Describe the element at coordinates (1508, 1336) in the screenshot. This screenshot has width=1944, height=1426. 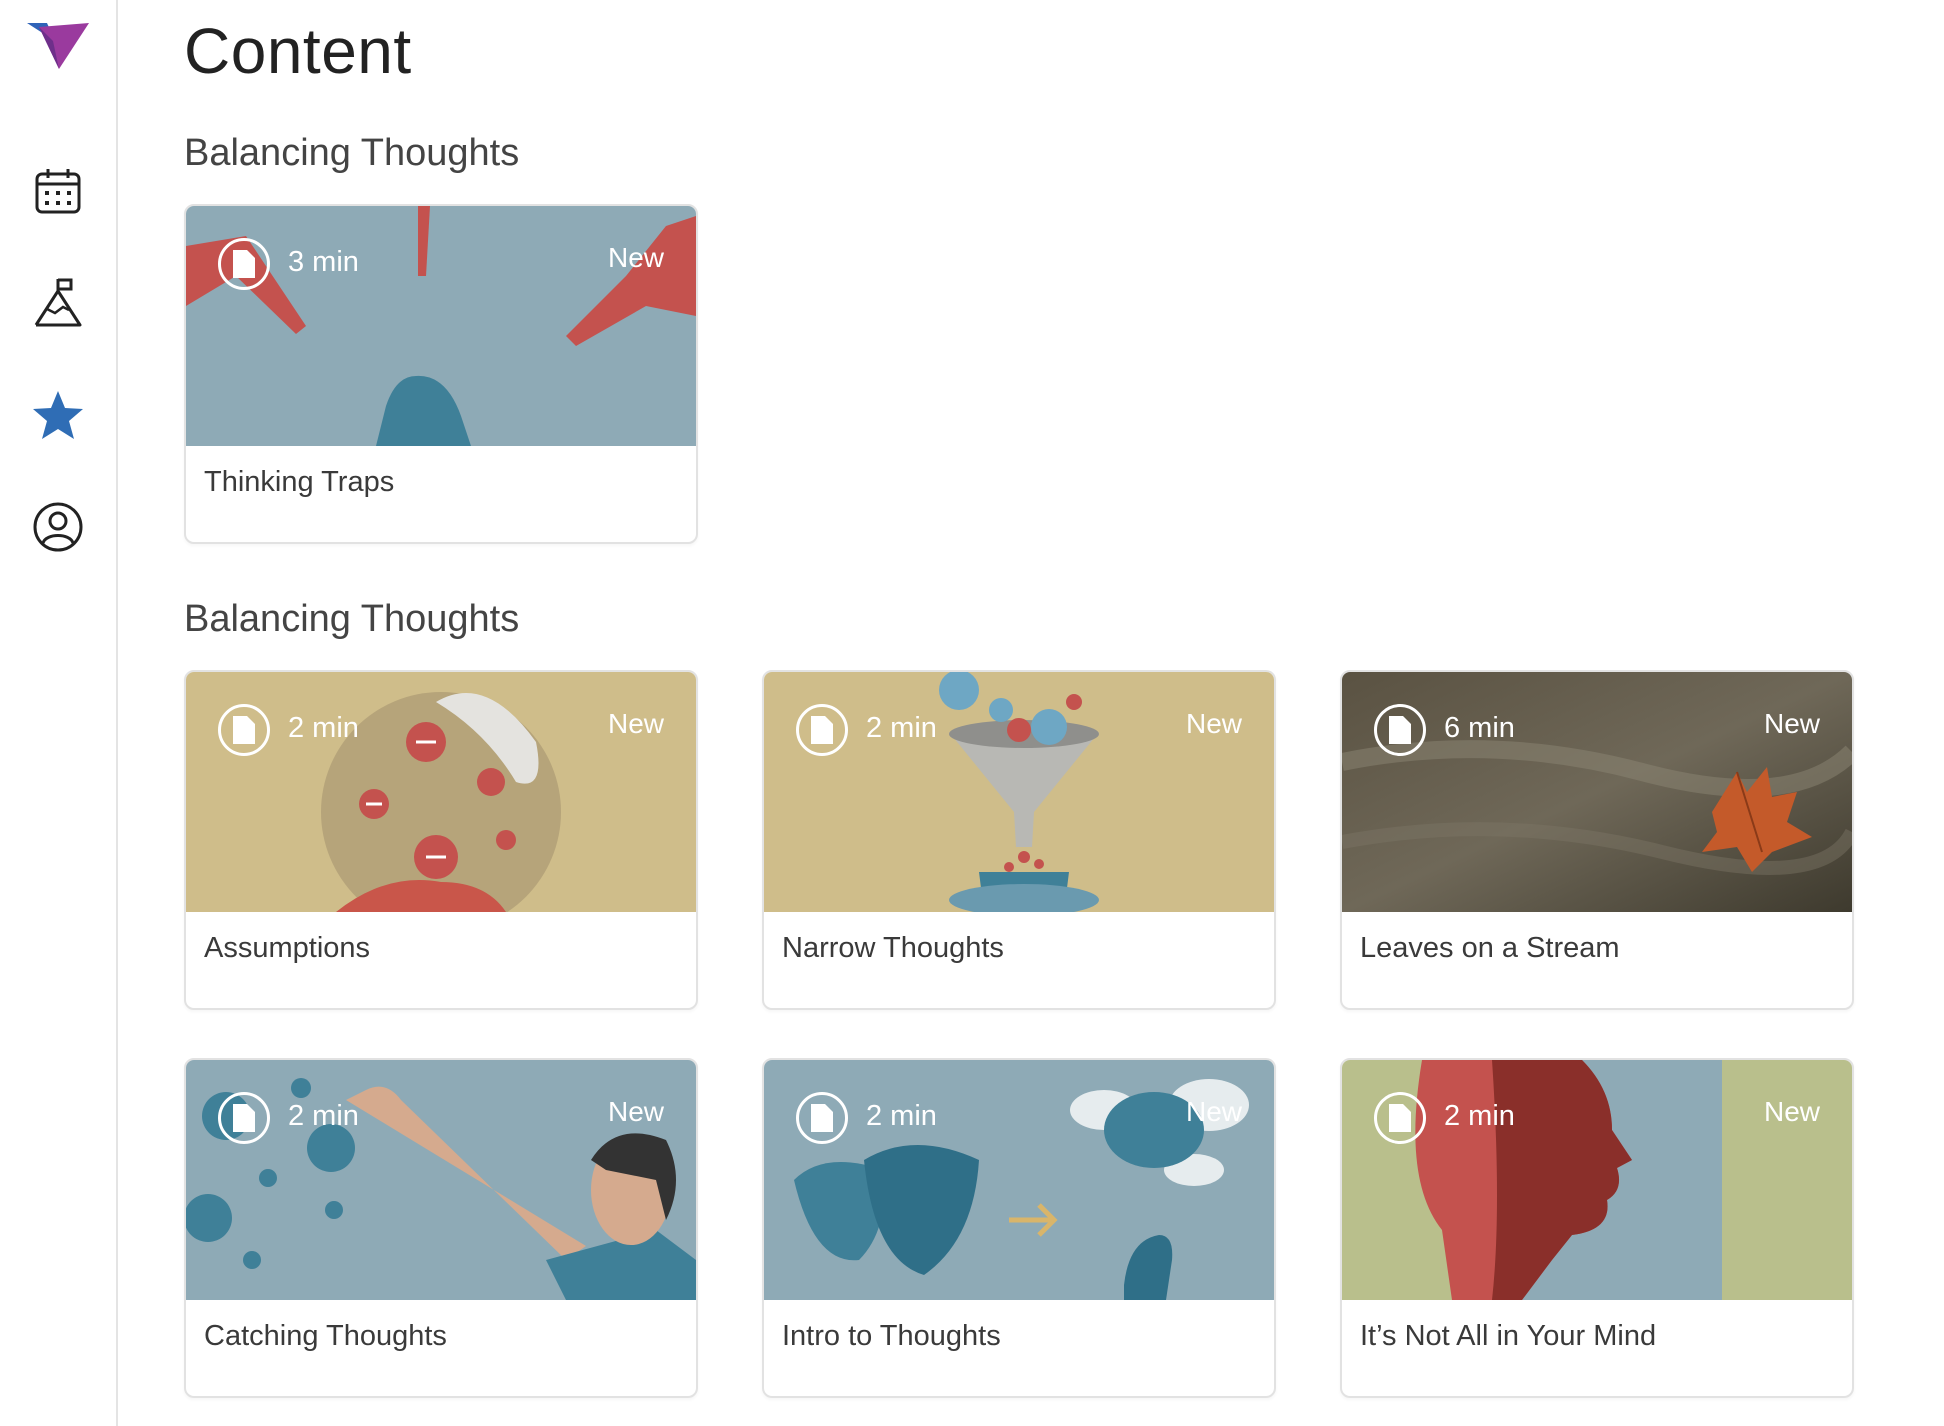
I see `card-title: It’s Not All in Your Mind` at that location.